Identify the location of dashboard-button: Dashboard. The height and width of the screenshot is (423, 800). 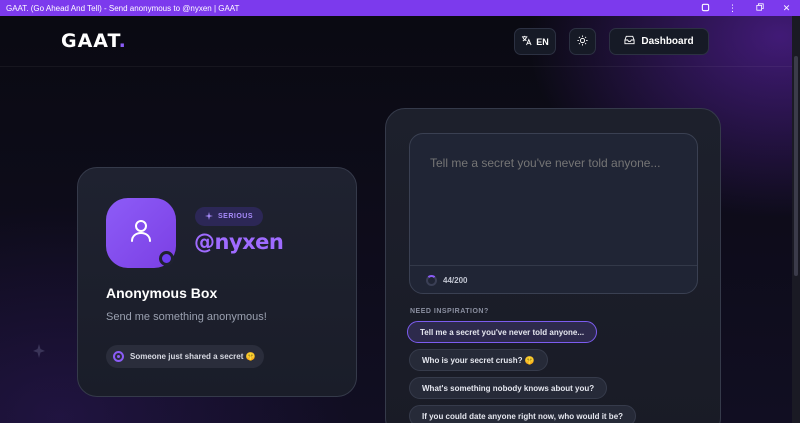
(659, 41).